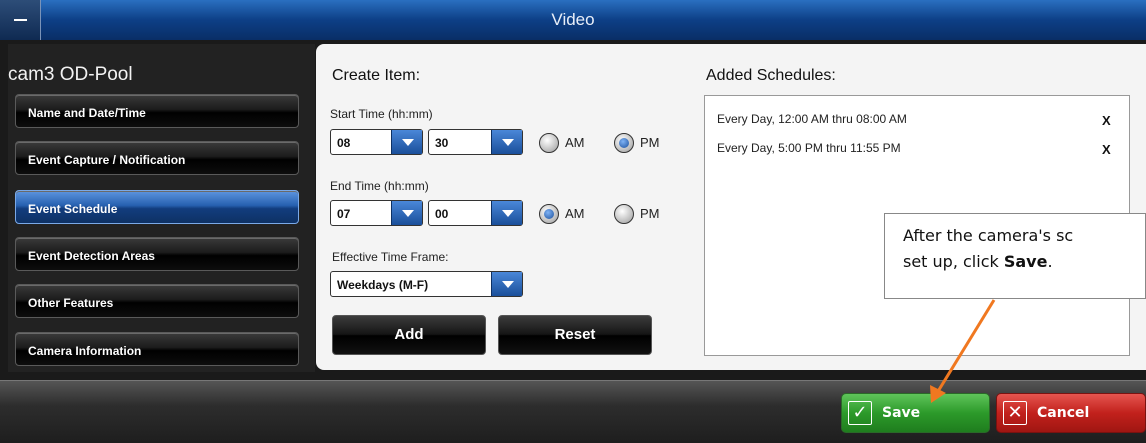 The height and width of the screenshot is (443, 1146). Describe the element at coordinates (917, 149) in the screenshot. I see `list-item: Every Day, 5:00 PM thru 11:55 PM X` at that location.